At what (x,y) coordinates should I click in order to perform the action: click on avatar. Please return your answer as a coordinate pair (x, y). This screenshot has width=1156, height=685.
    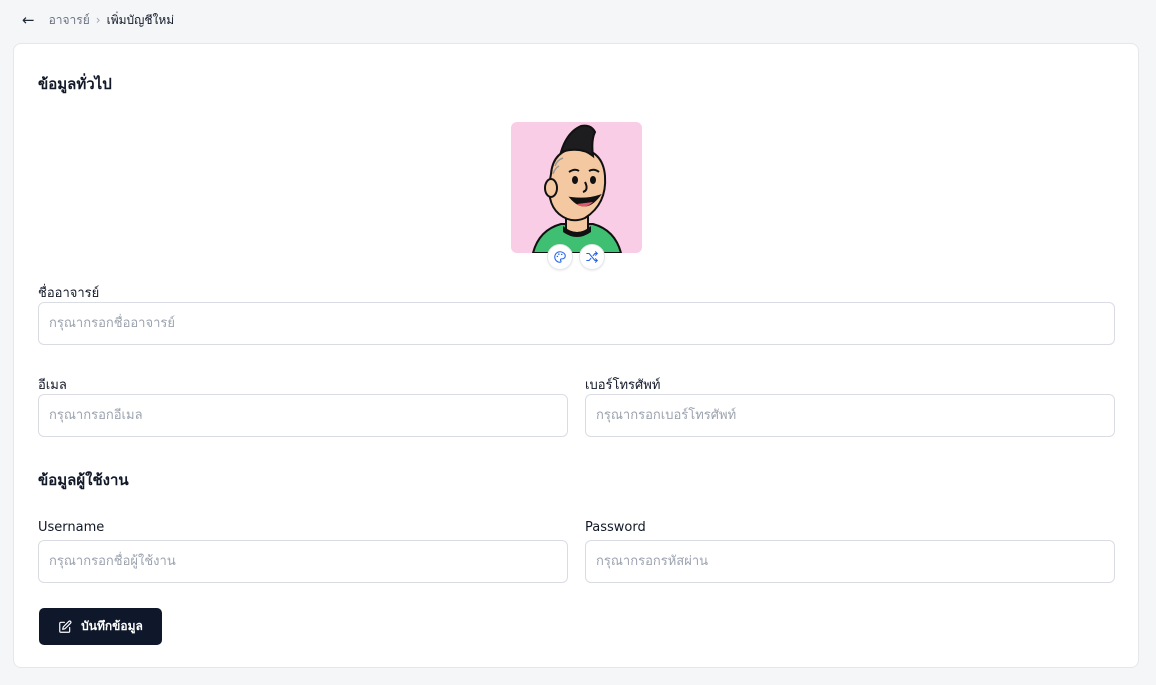
    Looking at the image, I should click on (576, 187).